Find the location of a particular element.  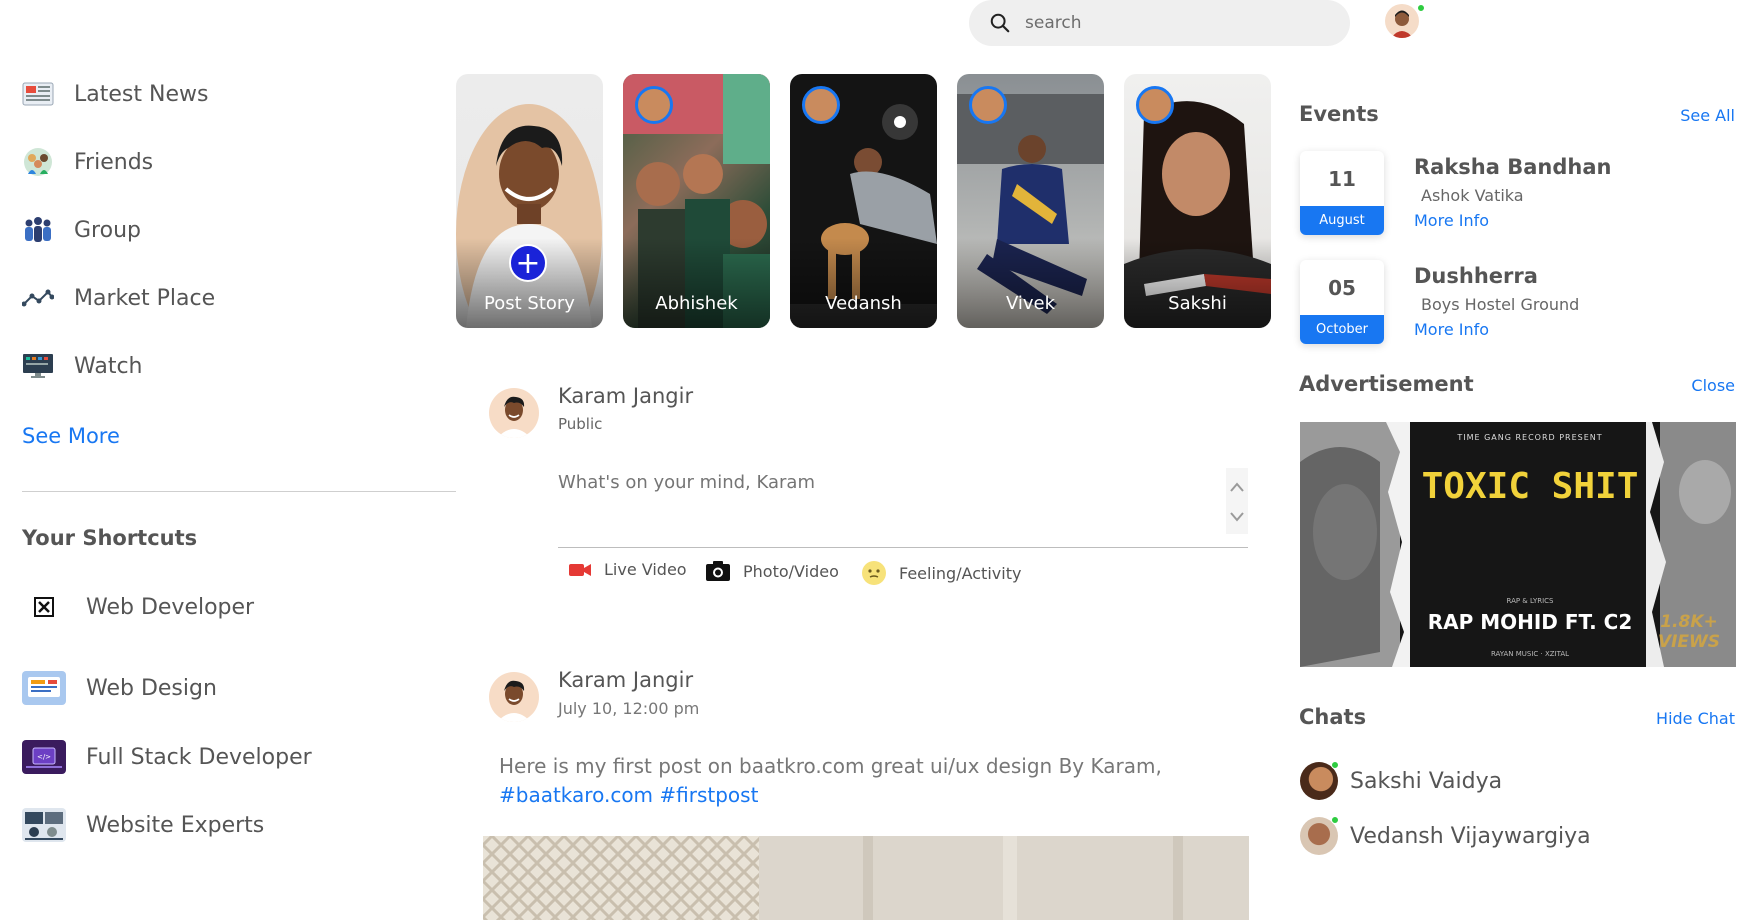

event-day: 05 is located at coordinates (1342, 287).